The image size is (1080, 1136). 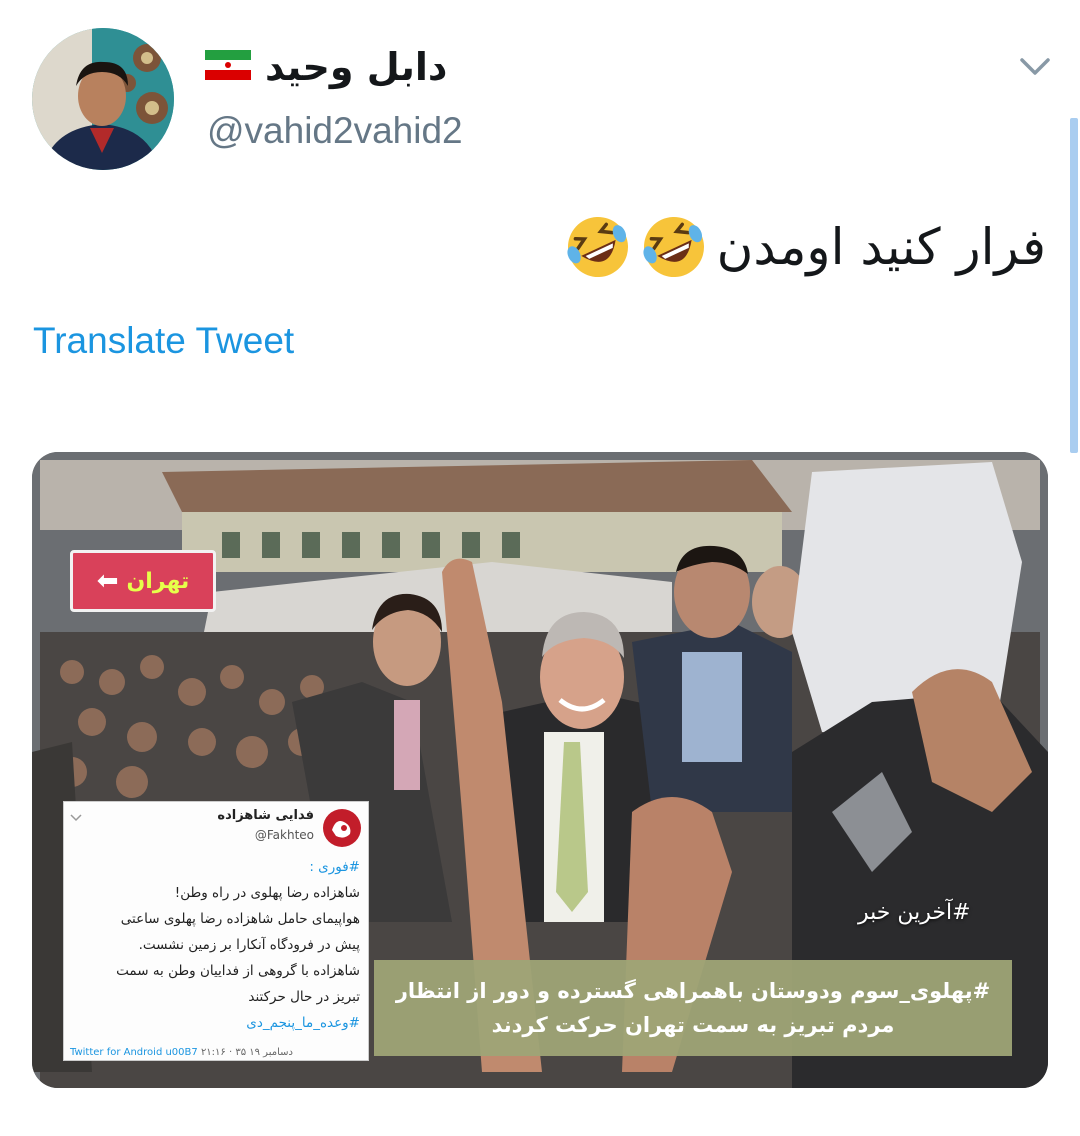 What do you see at coordinates (103, 99) in the screenshot?
I see `avatar` at bounding box center [103, 99].